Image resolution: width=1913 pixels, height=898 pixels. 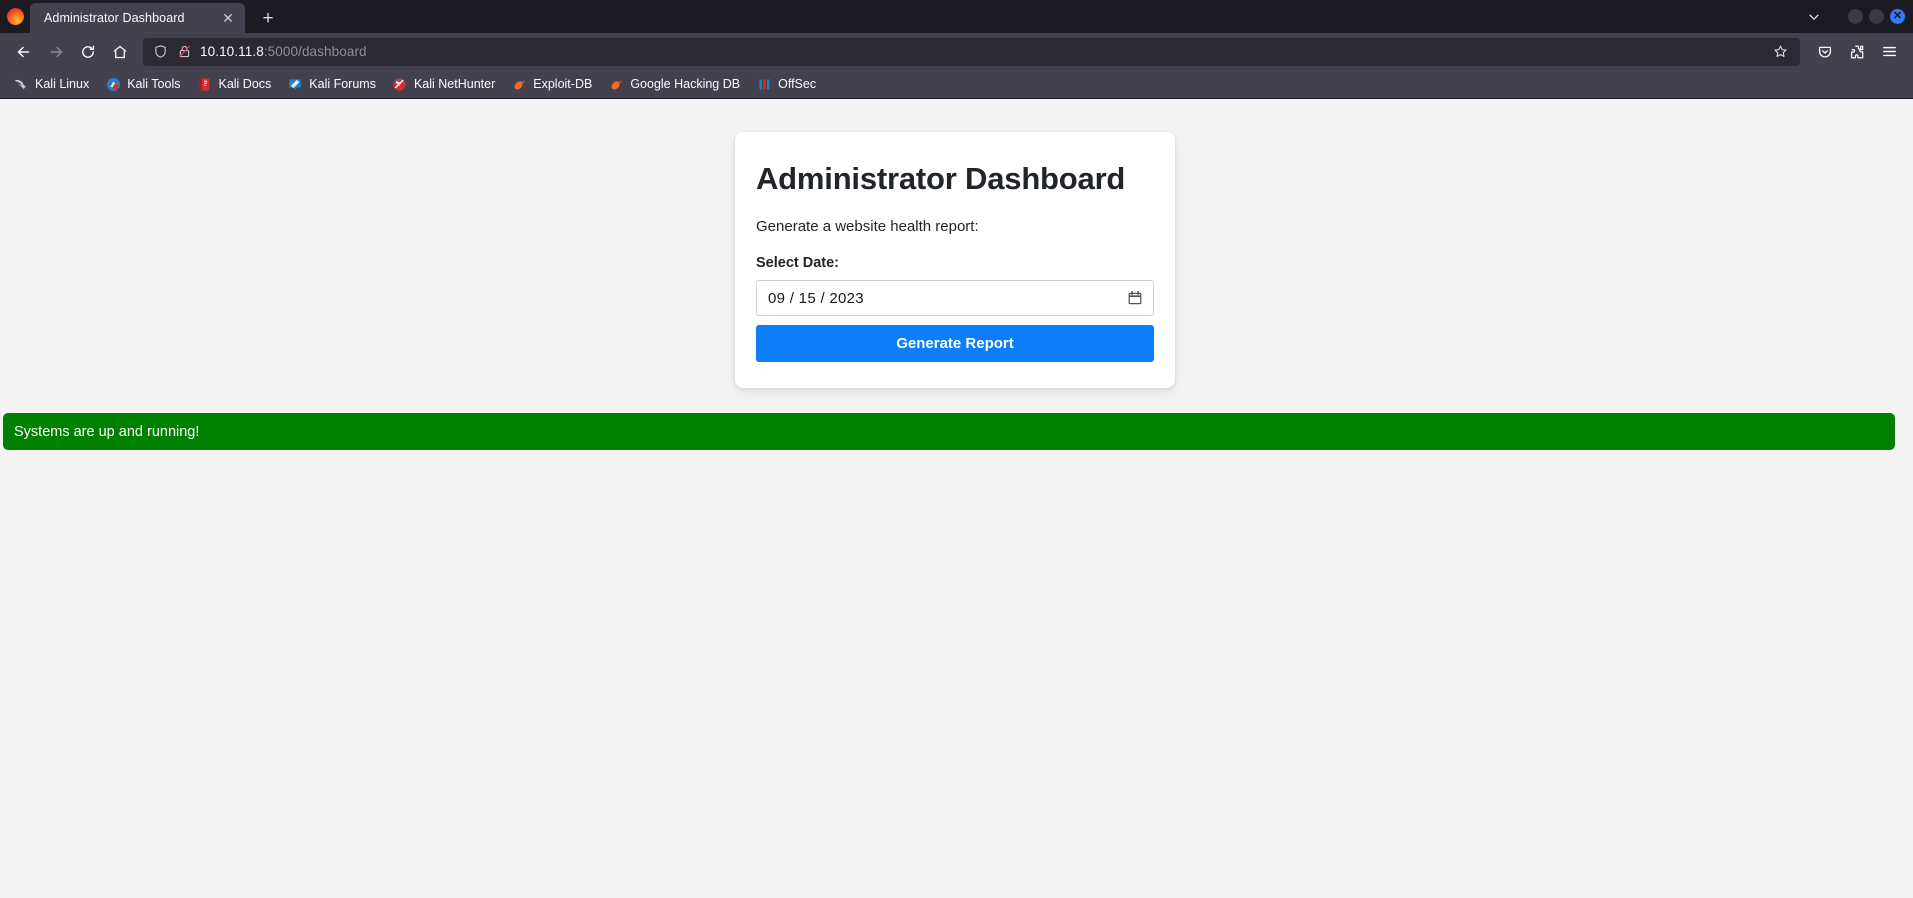 What do you see at coordinates (342, 84) in the screenshot?
I see `bookmark-label: Kali Forums` at bounding box center [342, 84].